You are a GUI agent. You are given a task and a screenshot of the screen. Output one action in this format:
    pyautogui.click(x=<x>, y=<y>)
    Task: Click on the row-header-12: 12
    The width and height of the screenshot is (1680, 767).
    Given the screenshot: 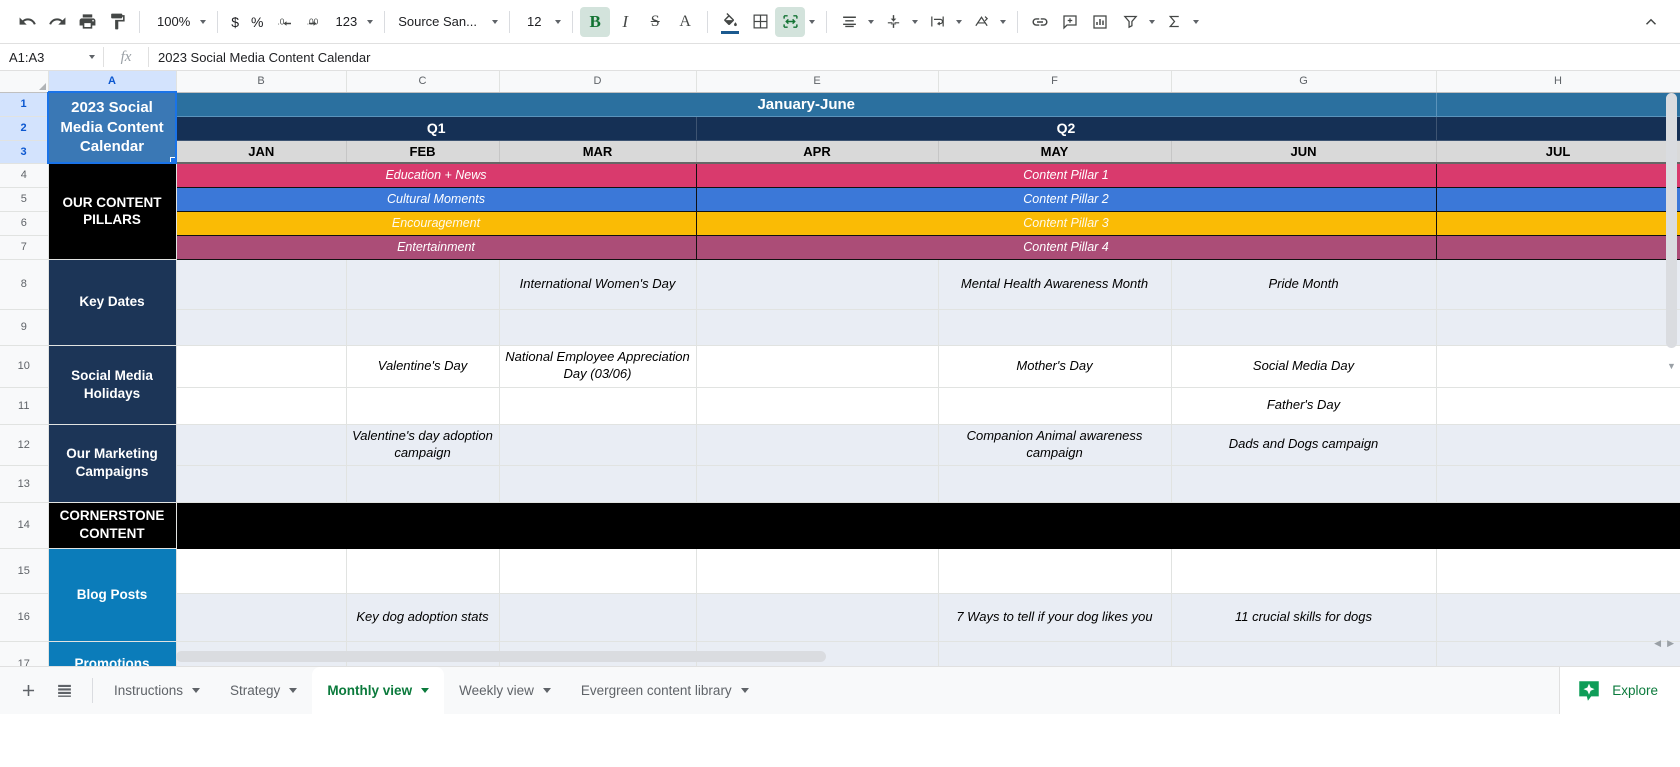 What is the action you would take?
    pyautogui.click(x=24, y=445)
    